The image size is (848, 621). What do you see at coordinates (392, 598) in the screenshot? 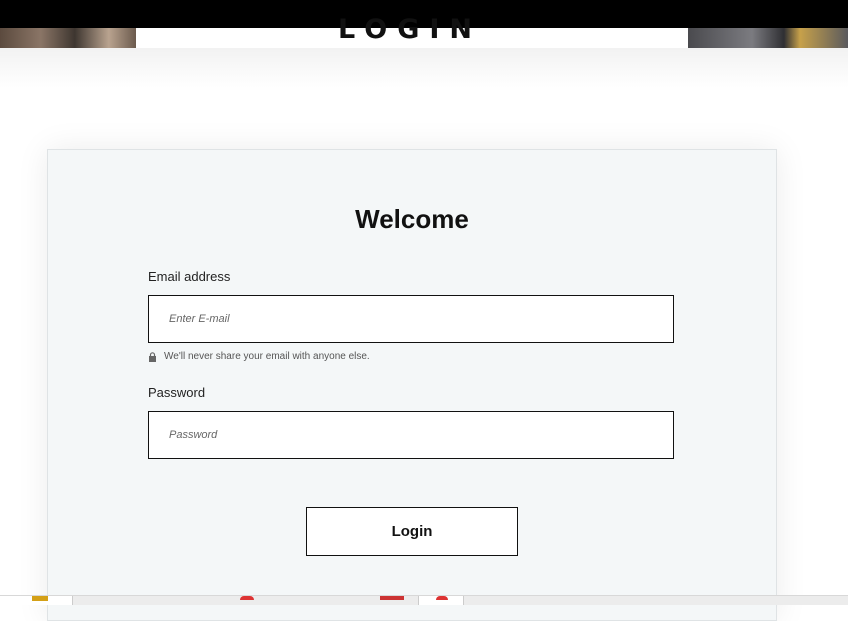
I see `mail-icon` at bounding box center [392, 598].